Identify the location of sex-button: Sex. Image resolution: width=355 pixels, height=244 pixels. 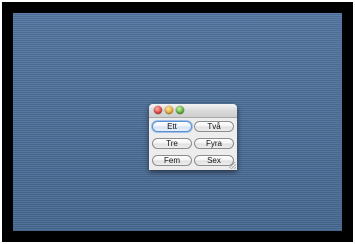
(214, 160).